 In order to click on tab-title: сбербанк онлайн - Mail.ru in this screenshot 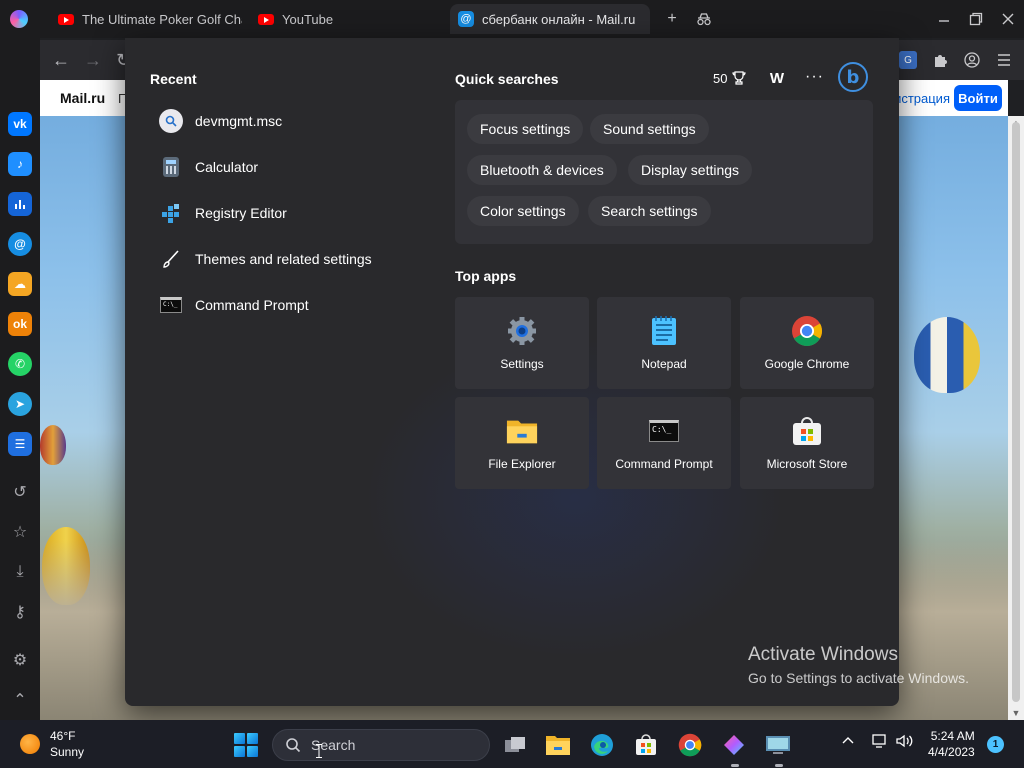, I will do `click(559, 19)`.